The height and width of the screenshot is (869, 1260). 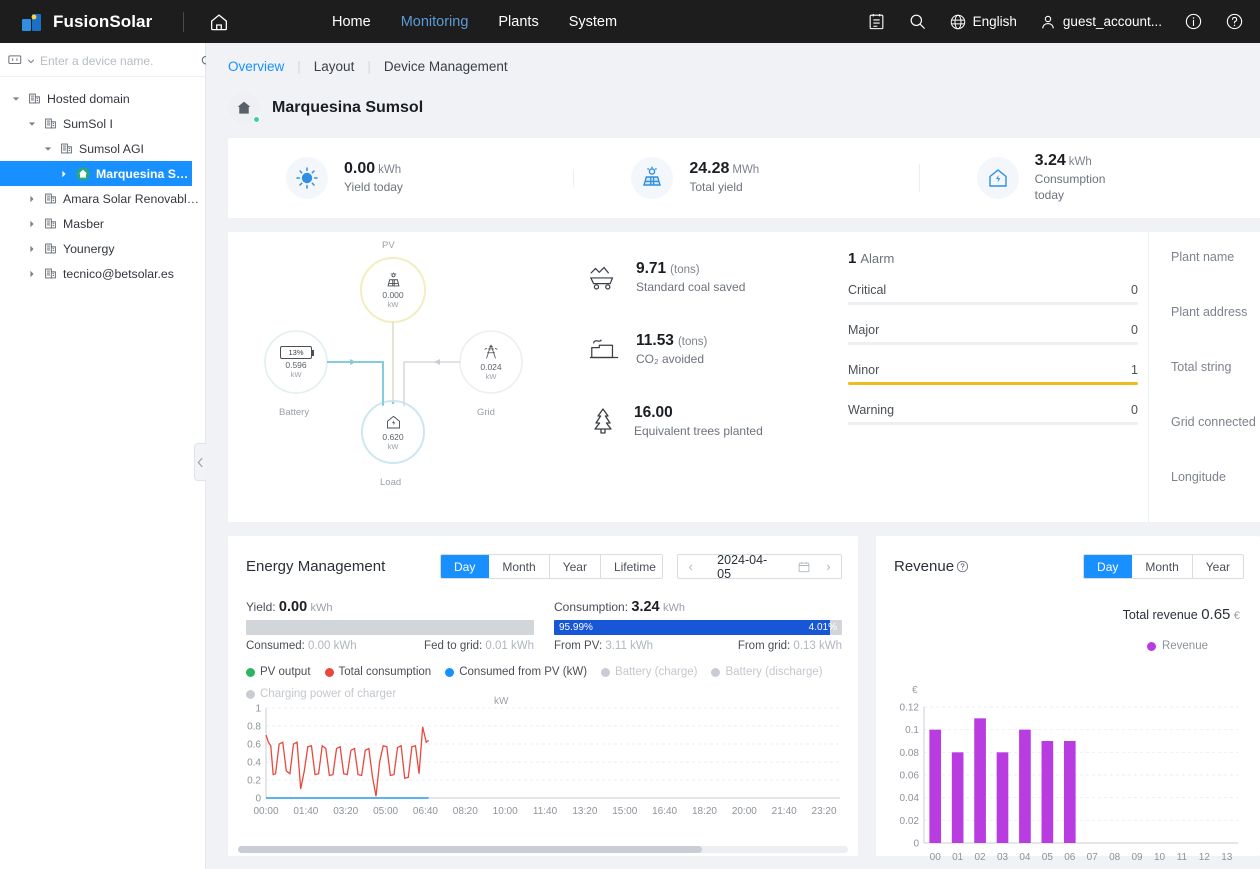 What do you see at coordinates (656, 672) in the screenshot?
I see `legend-label: Battery (charge)` at bounding box center [656, 672].